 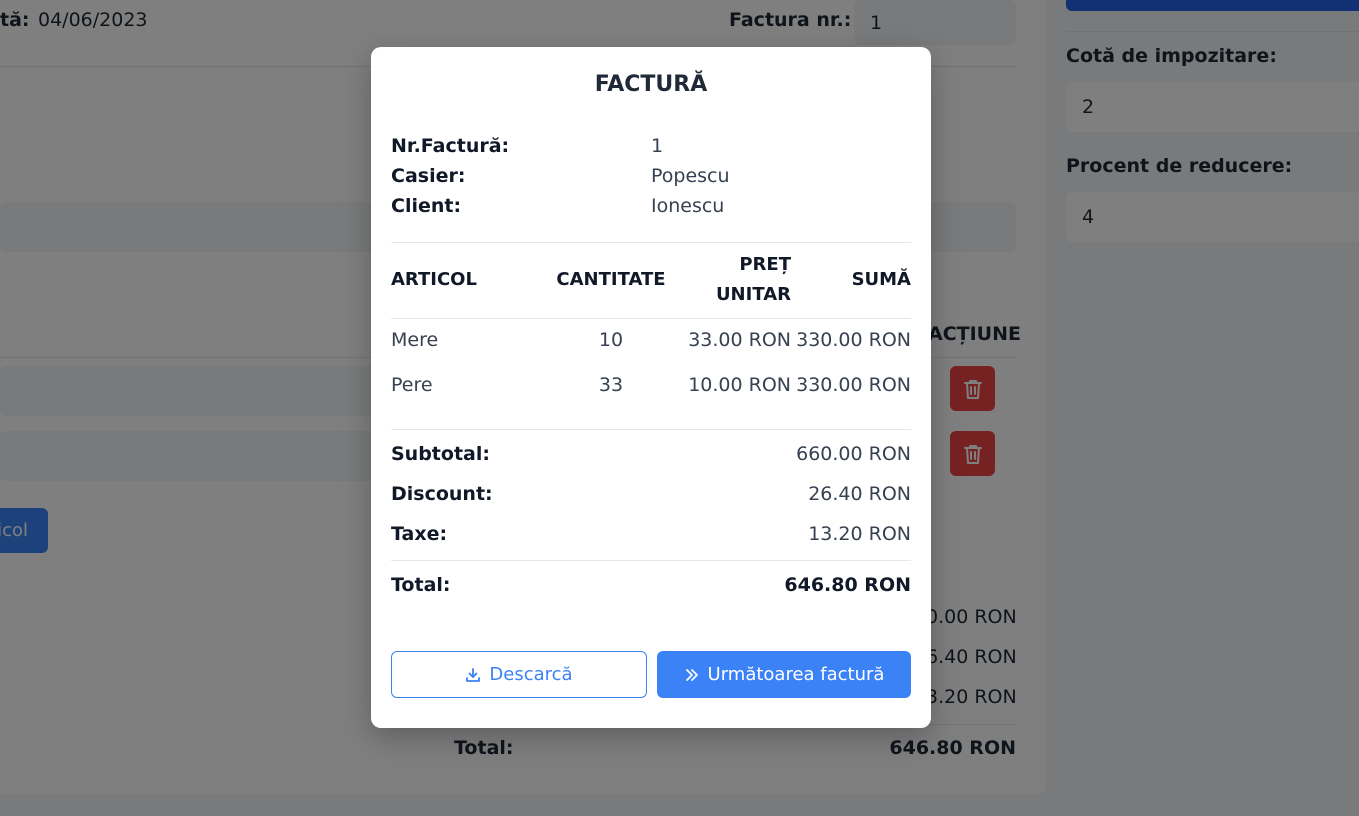 I want to click on download-icon, so click(x=473, y=675).